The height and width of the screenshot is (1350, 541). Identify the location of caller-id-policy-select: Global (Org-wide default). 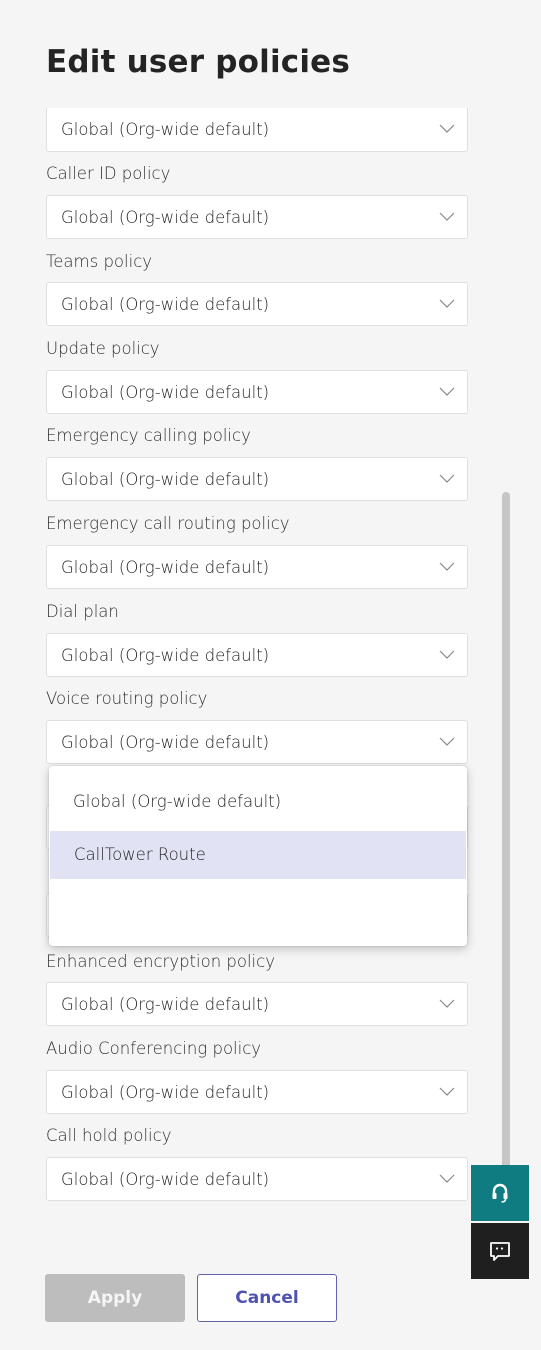
(257, 217).